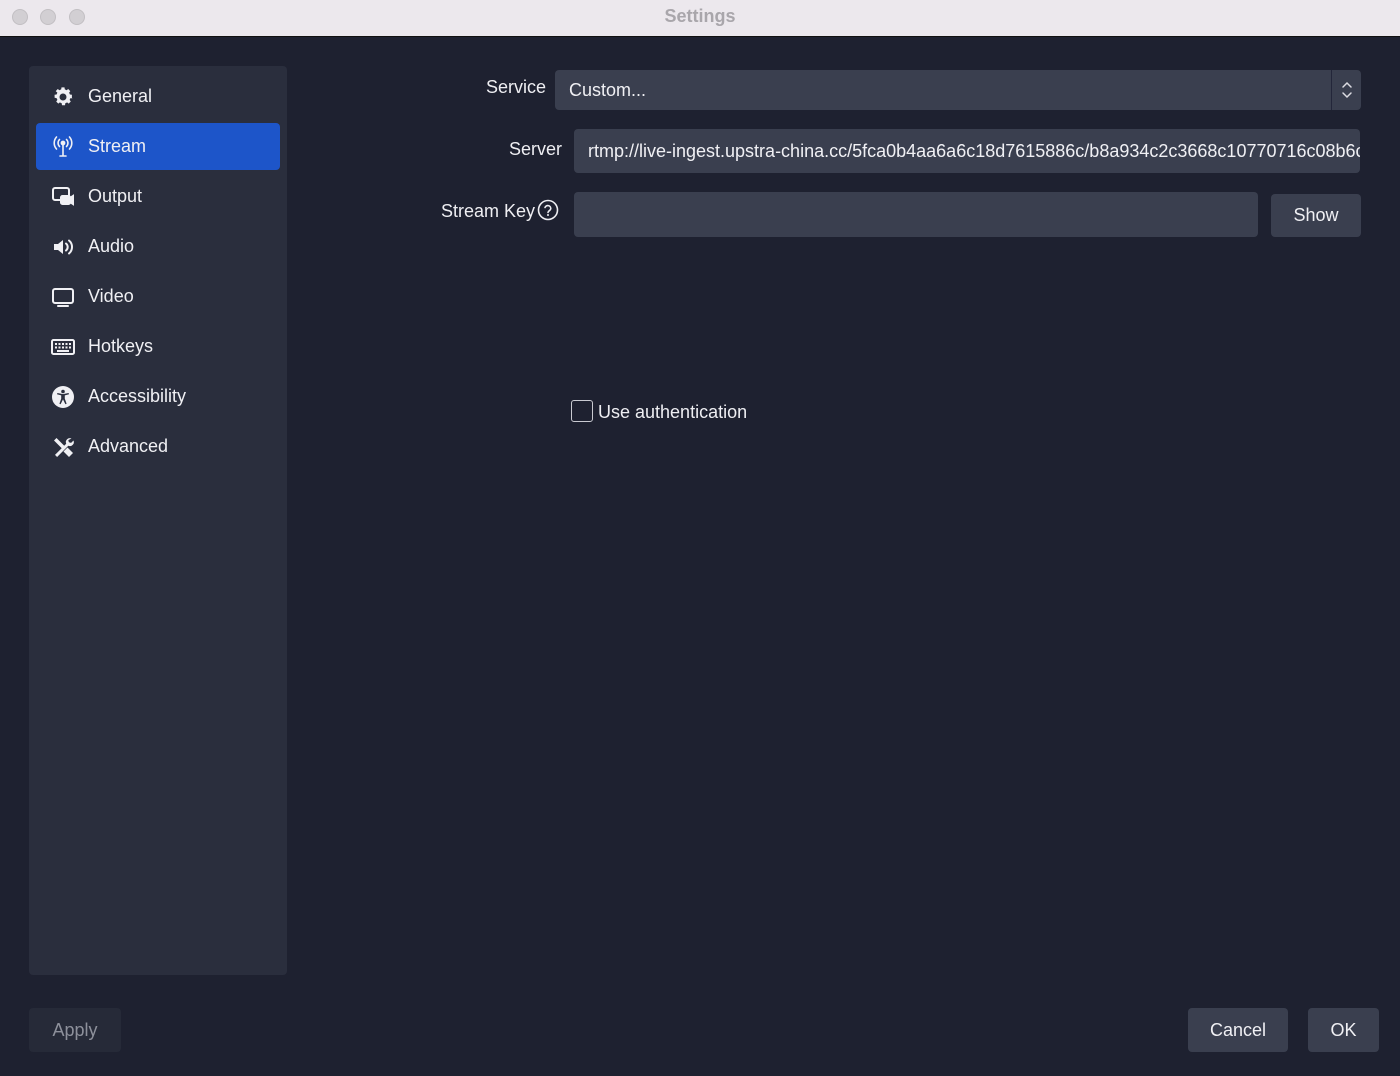 This screenshot has height=1076, width=1400. I want to click on sidebar-item-label: Advanced, so click(128, 446).